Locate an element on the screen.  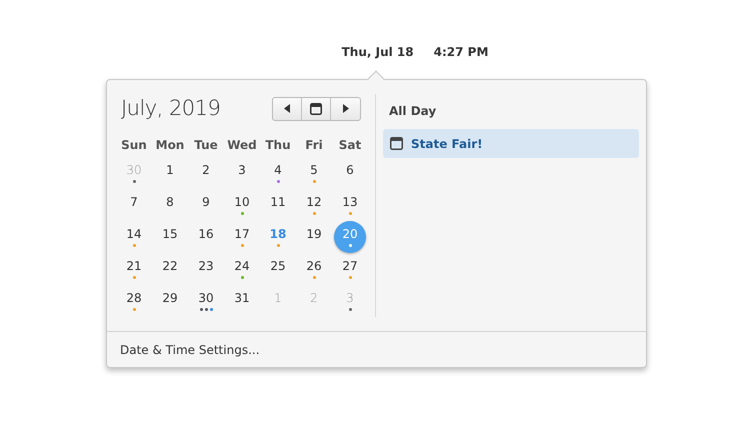
time-label: 4:27 PM is located at coordinates (461, 52).